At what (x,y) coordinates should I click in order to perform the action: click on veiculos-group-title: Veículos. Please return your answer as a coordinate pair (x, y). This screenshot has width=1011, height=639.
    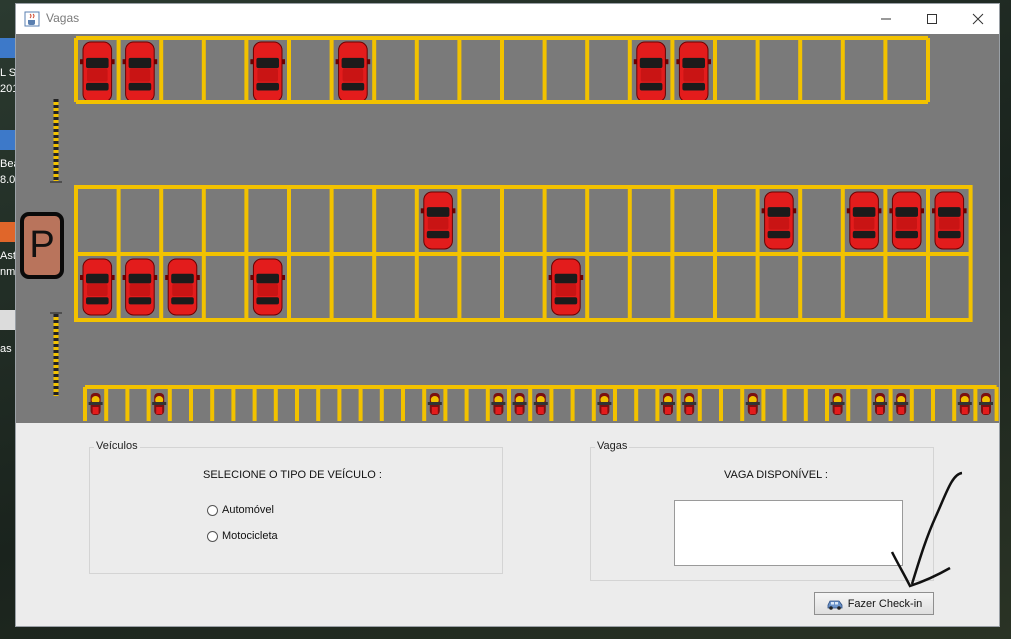
    Looking at the image, I should click on (117, 446).